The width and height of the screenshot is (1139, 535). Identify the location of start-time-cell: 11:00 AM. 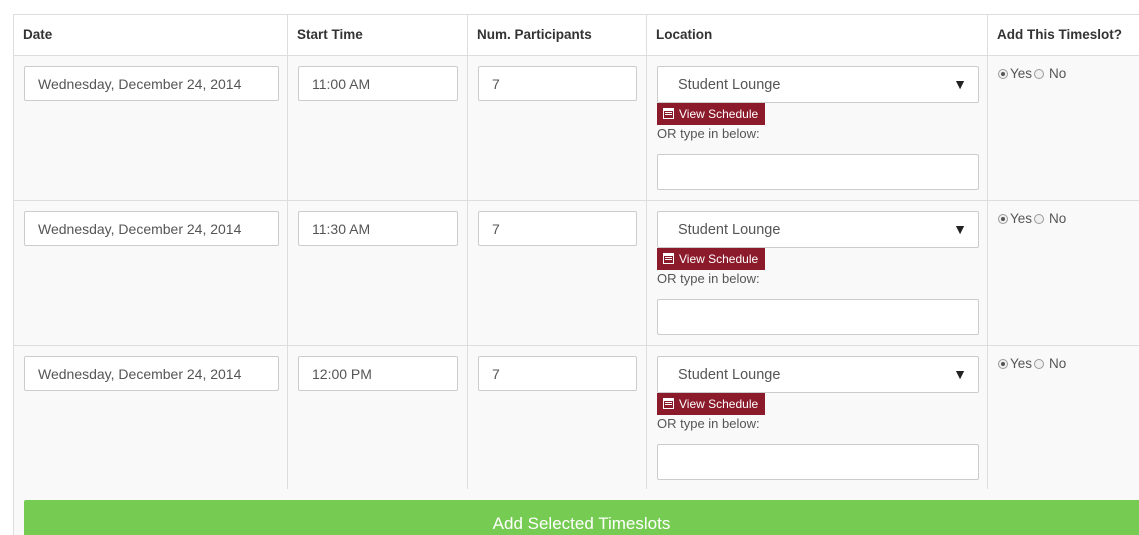
(378, 128).